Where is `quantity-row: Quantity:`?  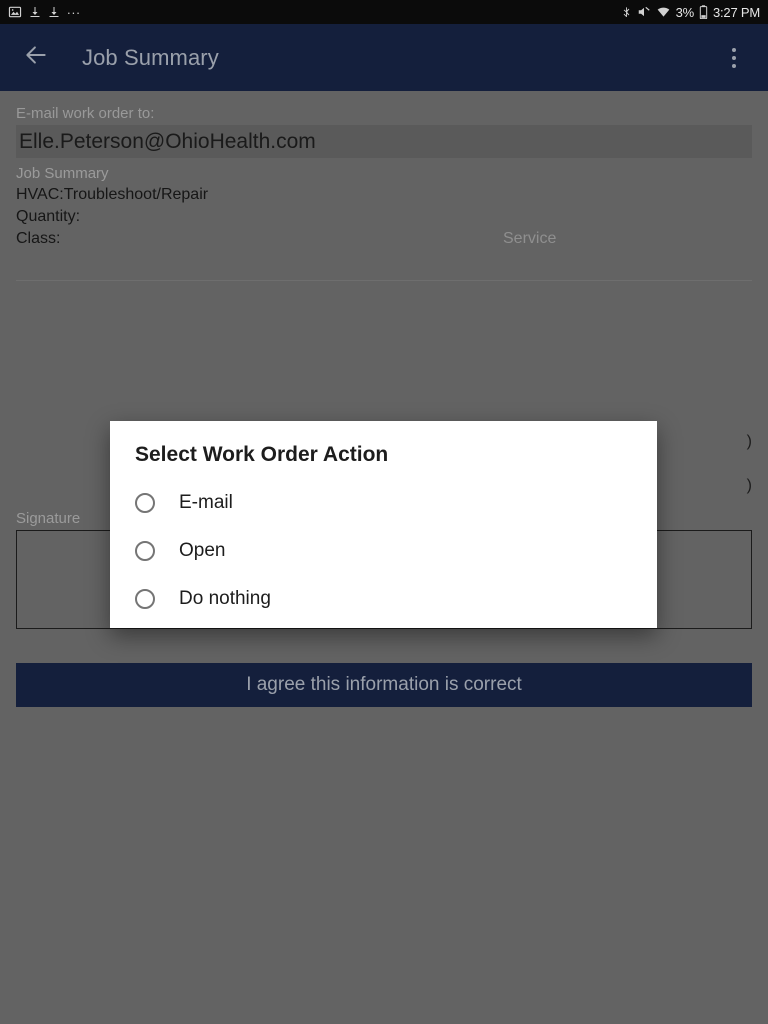
quantity-row: Quantity: is located at coordinates (384, 217).